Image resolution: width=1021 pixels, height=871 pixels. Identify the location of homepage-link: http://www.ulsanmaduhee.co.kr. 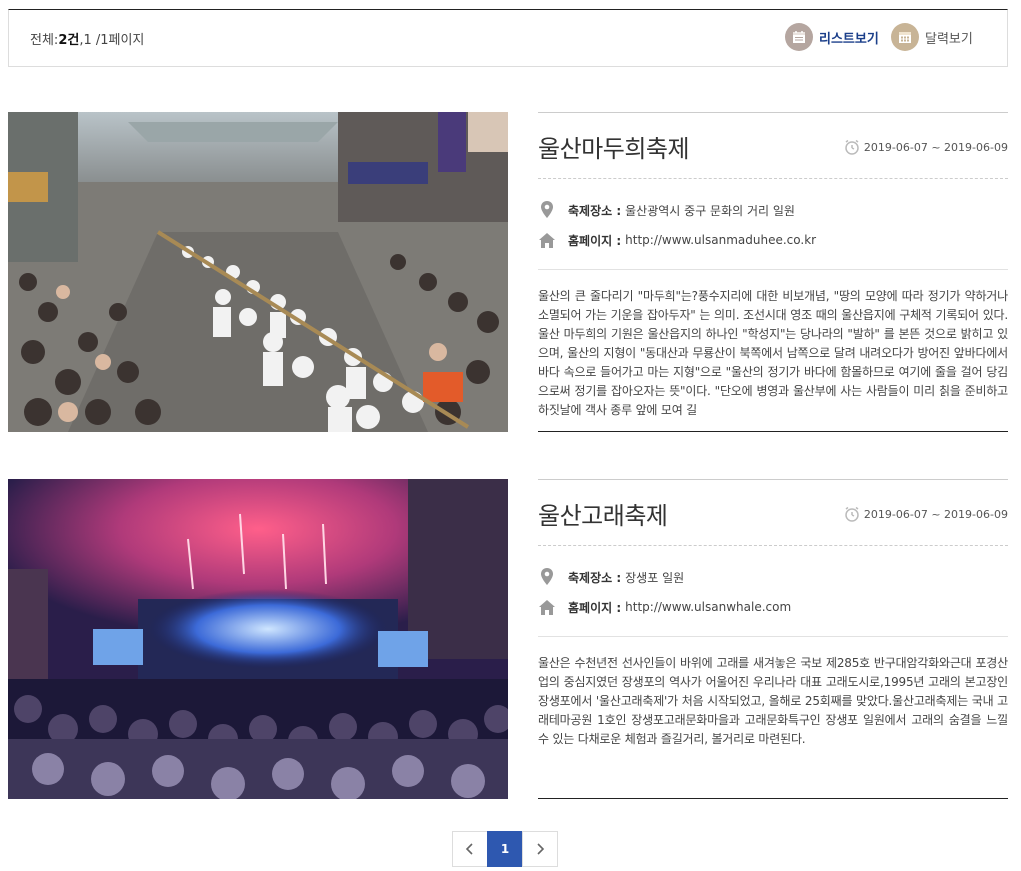
(720, 240).